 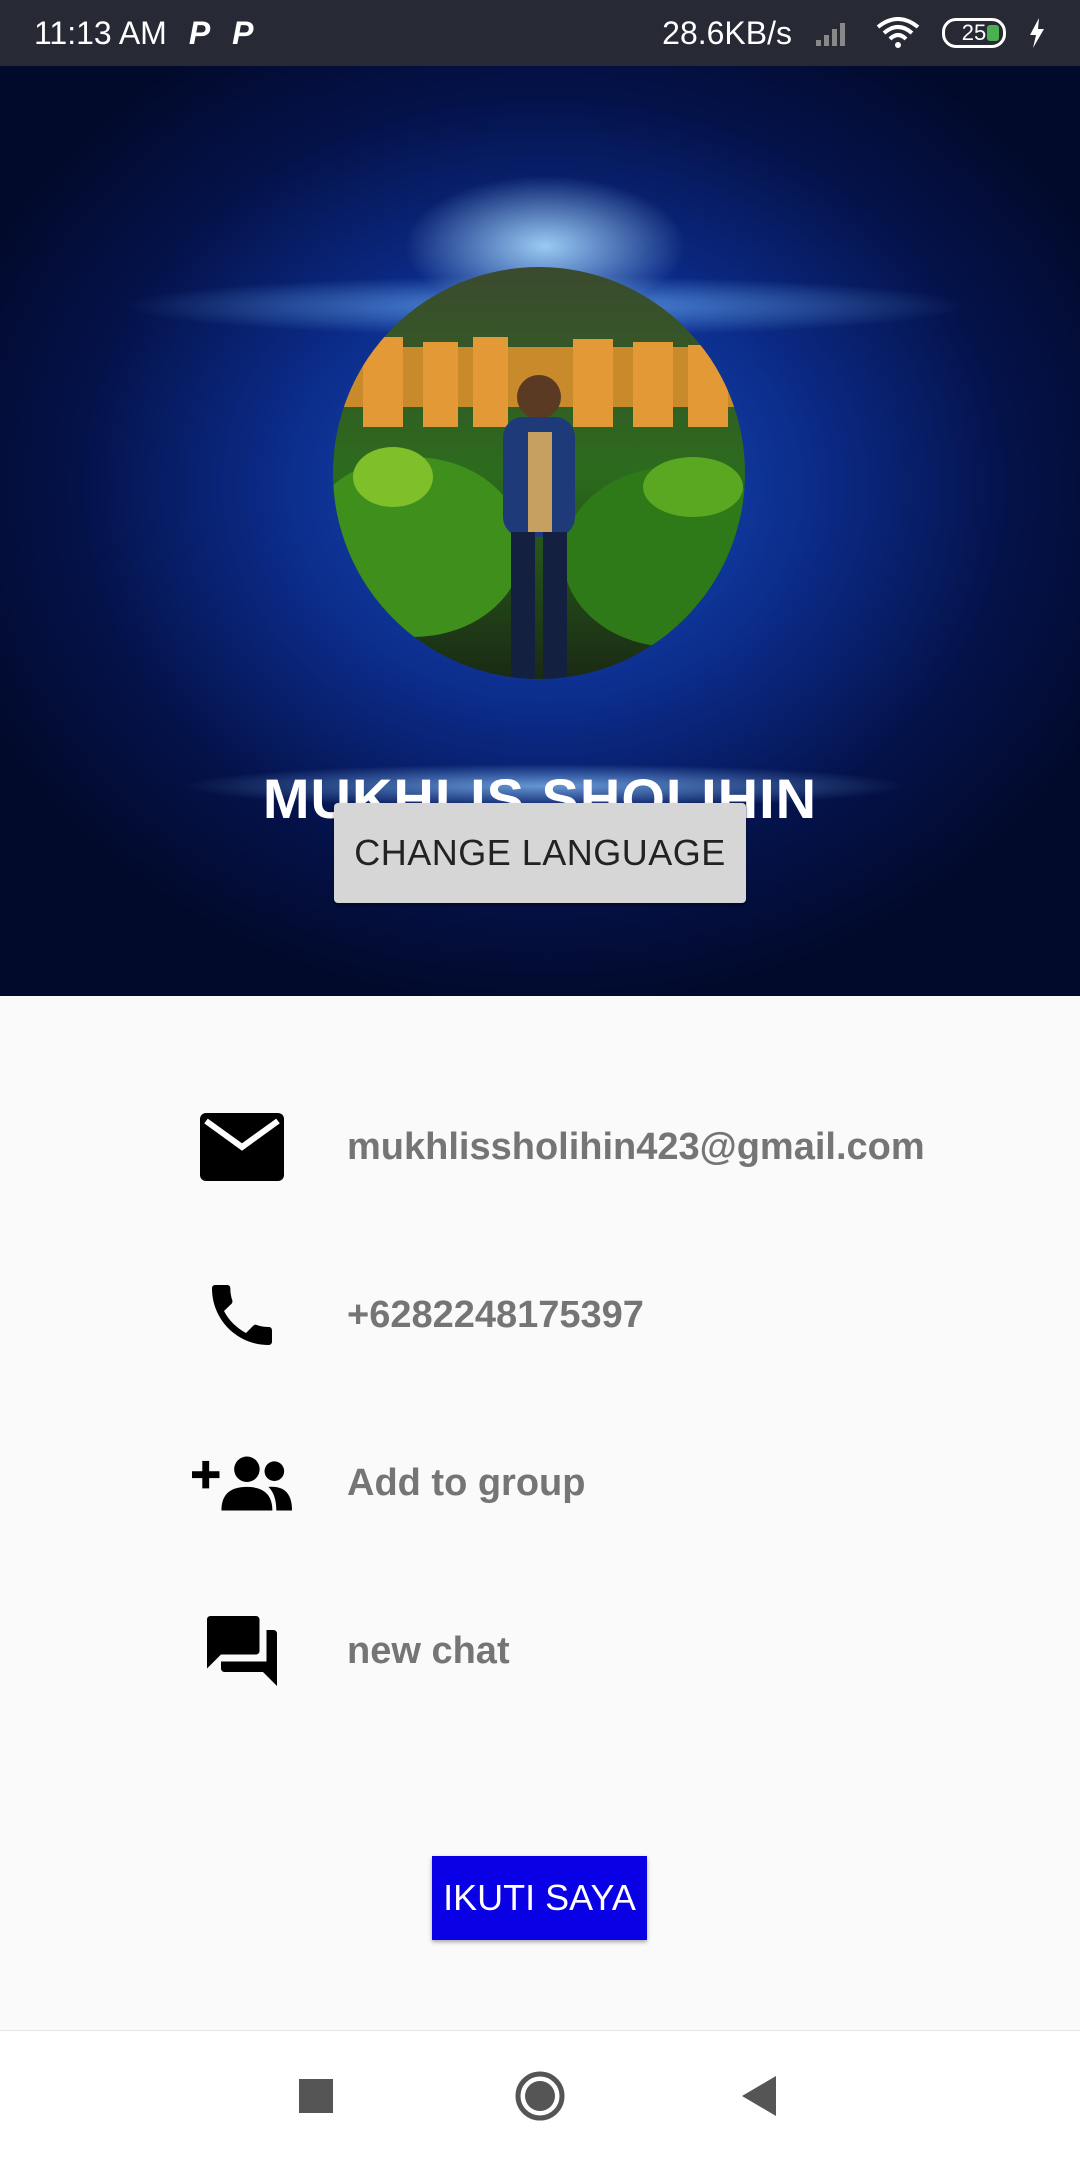 What do you see at coordinates (727, 32) in the screenshot?
I see `network-speed: 28.6KB/s` at bounding box center [727, 32].